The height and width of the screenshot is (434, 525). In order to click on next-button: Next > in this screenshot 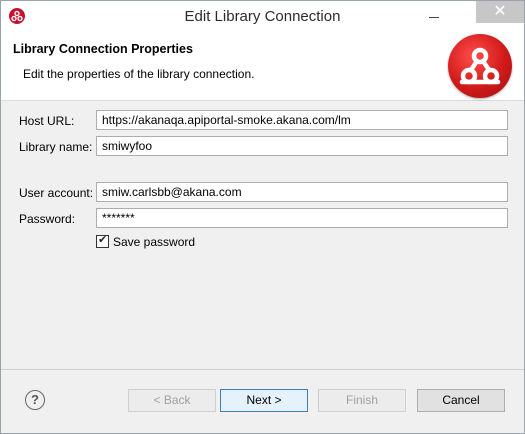, I will do `click(264, 400)`.